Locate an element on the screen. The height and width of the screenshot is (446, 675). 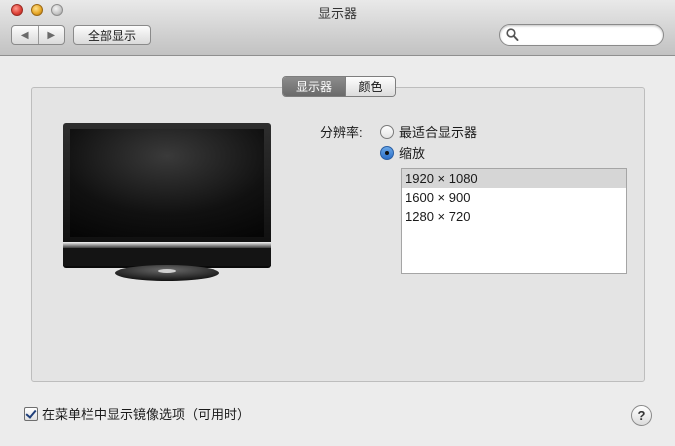
mirror-checkbox-label: 在菜单栏中显示镜像选项（可用时） is located at coordinates (146, 414).